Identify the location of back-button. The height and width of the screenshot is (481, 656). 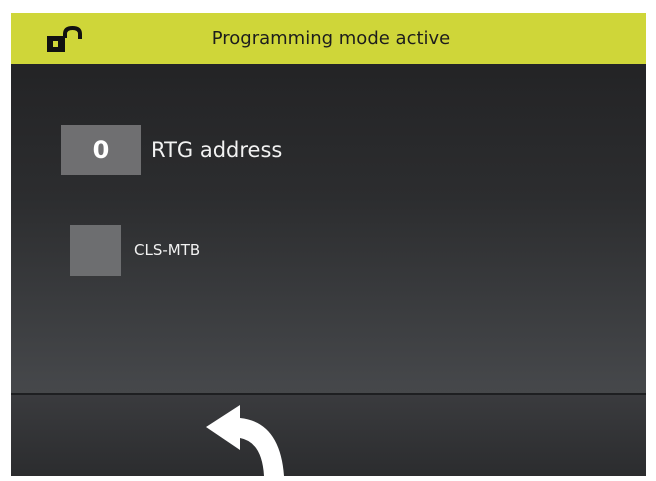
(244, 438).